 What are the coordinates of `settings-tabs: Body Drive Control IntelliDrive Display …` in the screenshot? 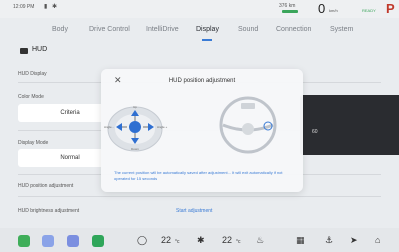 It's located at (199, 32).